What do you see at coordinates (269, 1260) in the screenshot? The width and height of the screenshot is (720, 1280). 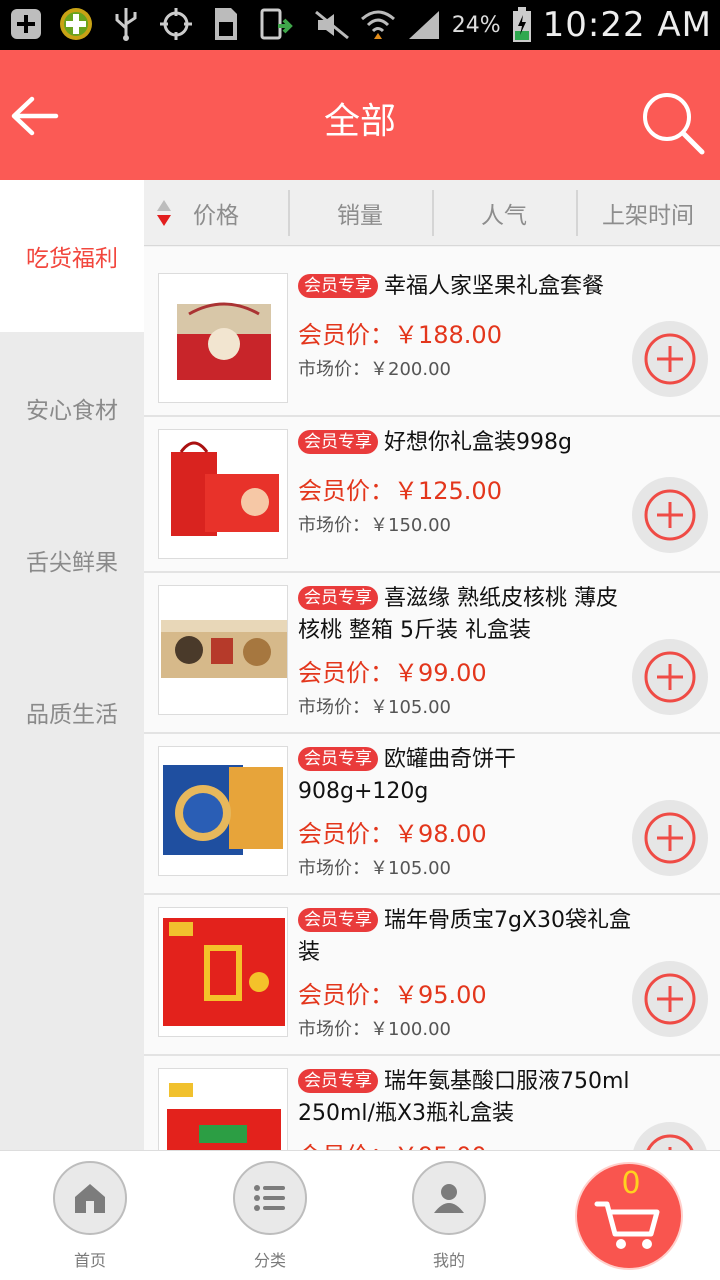 I see `nav-category-label: 分类` at bounding box center [269, 1260].